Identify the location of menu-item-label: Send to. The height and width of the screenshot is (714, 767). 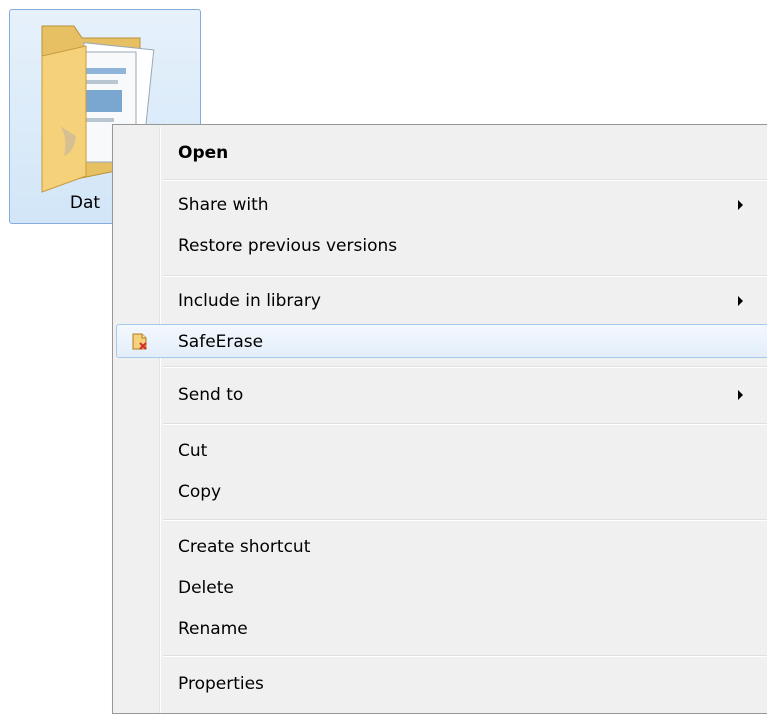
(211, 395).